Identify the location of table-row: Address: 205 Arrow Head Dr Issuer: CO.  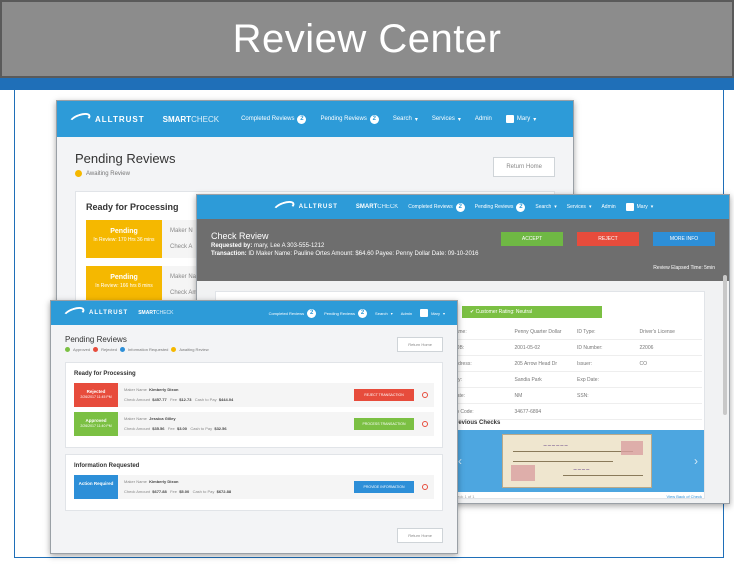
(577, 364).